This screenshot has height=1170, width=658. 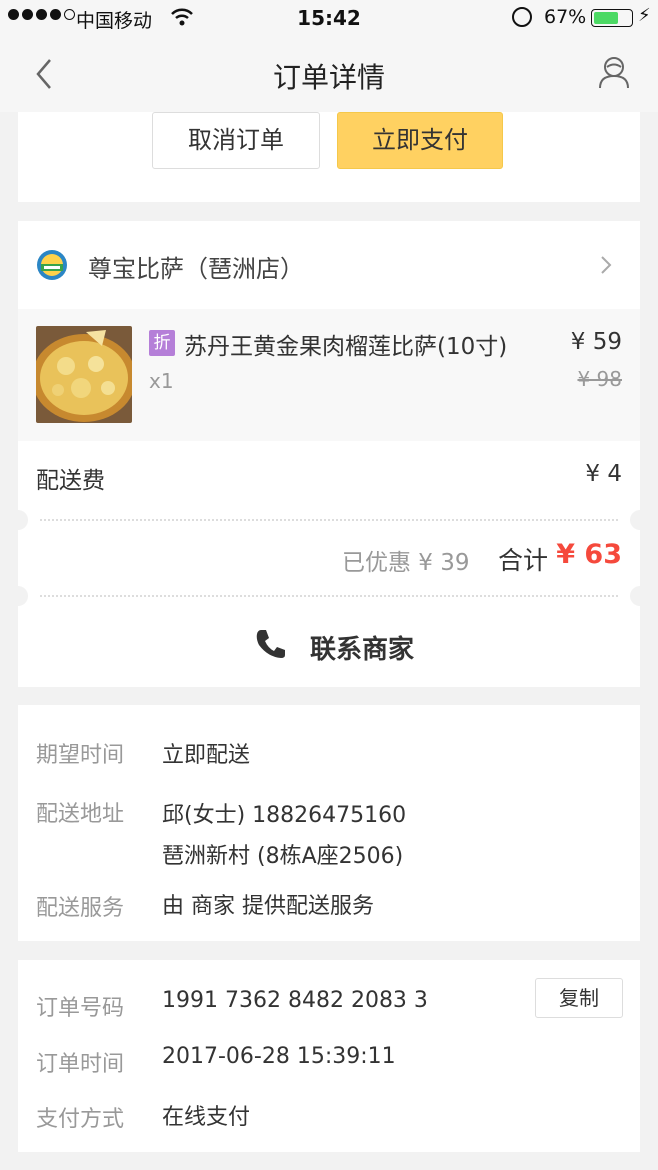 What do you see at coordinates (80, 1064) in the screenshot?
I see `order-time-label: 订单时间` at bounding box center [80, 1064].